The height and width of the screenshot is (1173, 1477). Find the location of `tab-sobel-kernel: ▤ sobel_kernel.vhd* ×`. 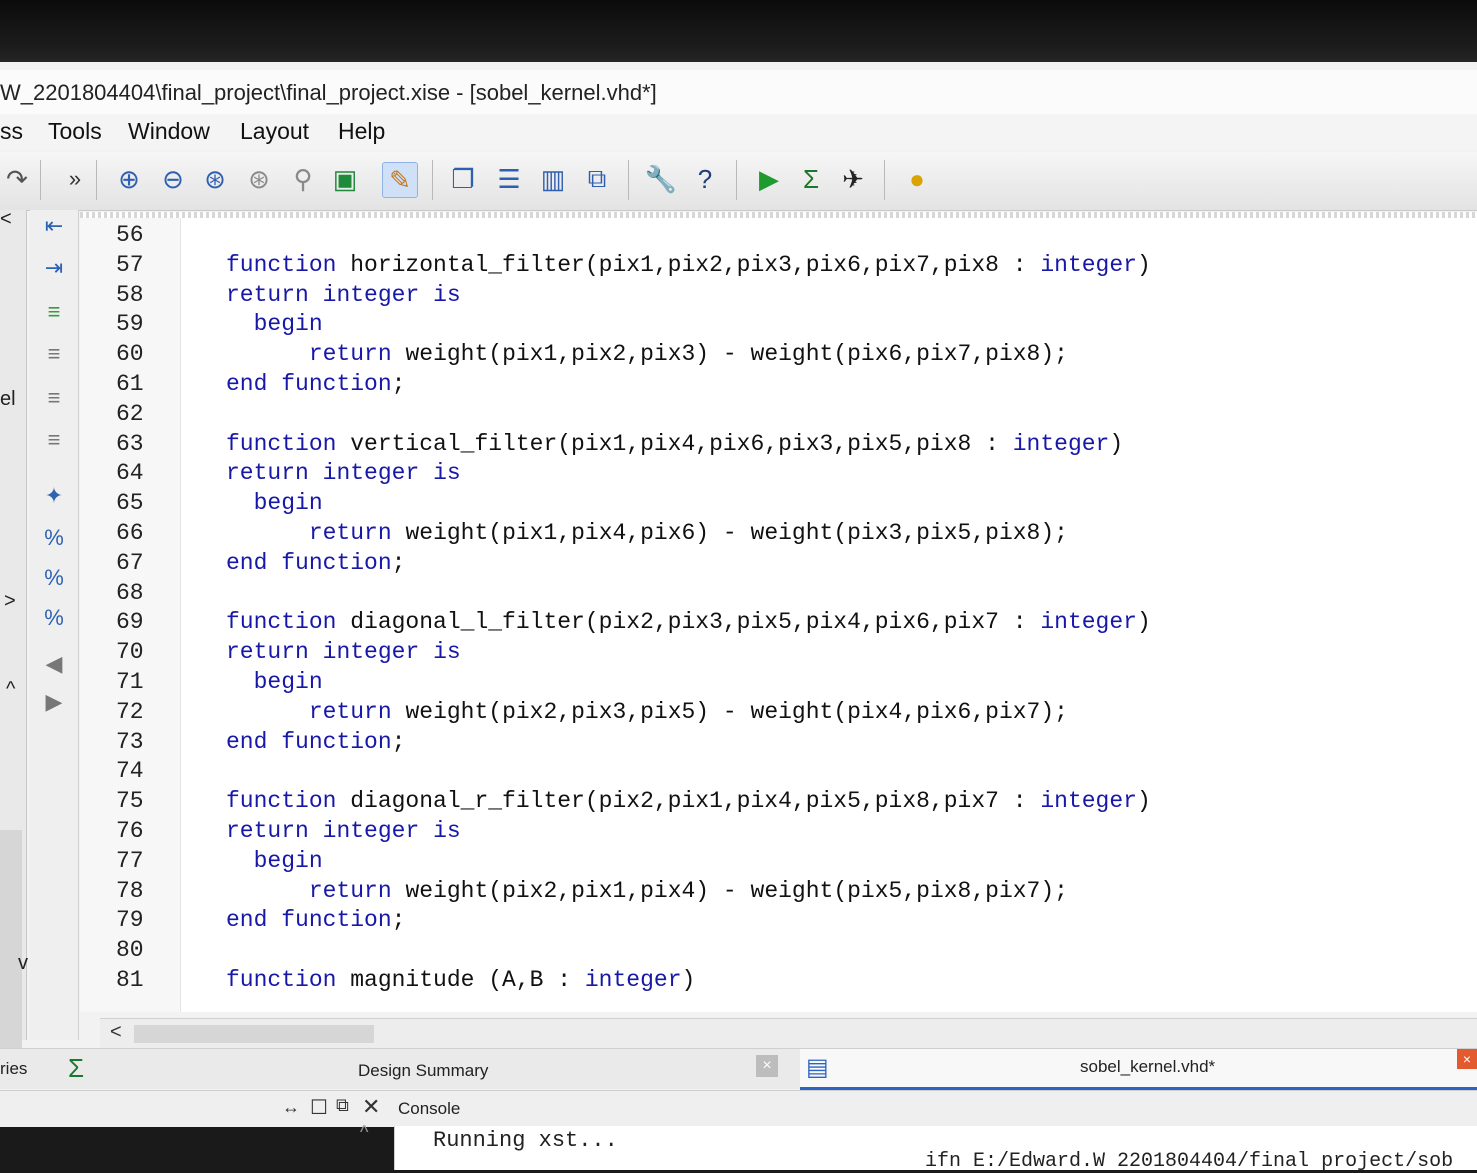

tab-sobel-kernel: ▤ sobel_kernel.vhd* × is located at coordinates (1138, 1070).